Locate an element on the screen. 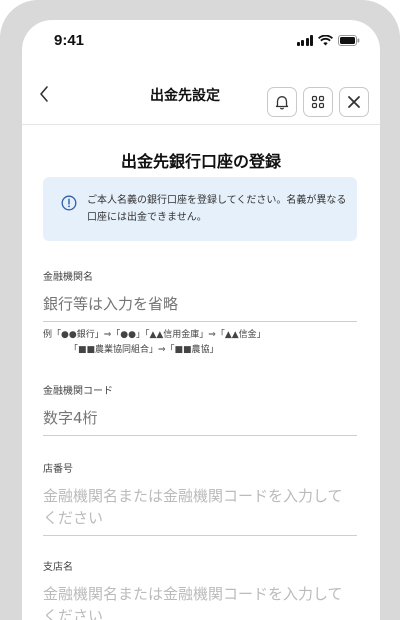 The image size is (400, 620). example-line-2: 「■■農業協同組合」⇒「■■農協」 is located at coordinates (144, 350).